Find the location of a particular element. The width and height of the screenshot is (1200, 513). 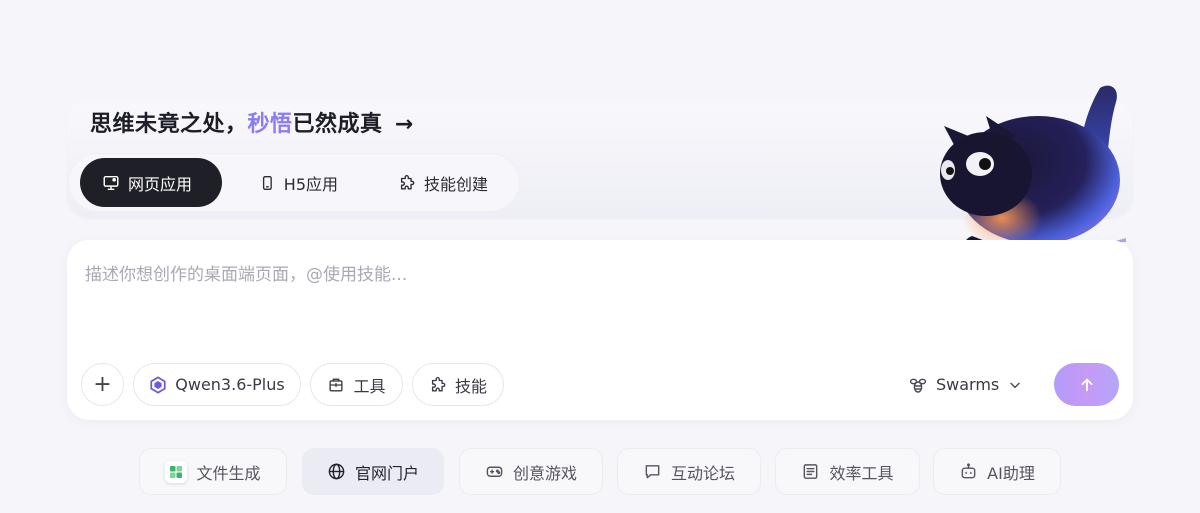

swarms-label: Swarms is located at coordinates (968, 384).